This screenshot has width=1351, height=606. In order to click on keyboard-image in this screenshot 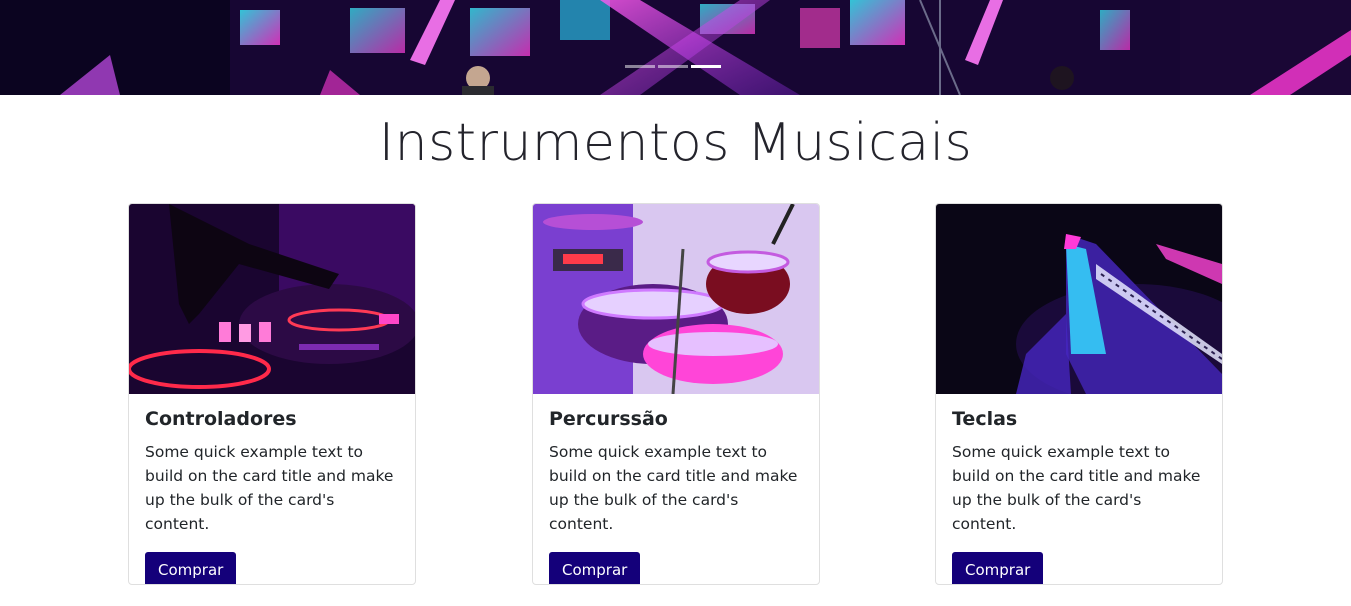, I will do `click(1079, 299)`.